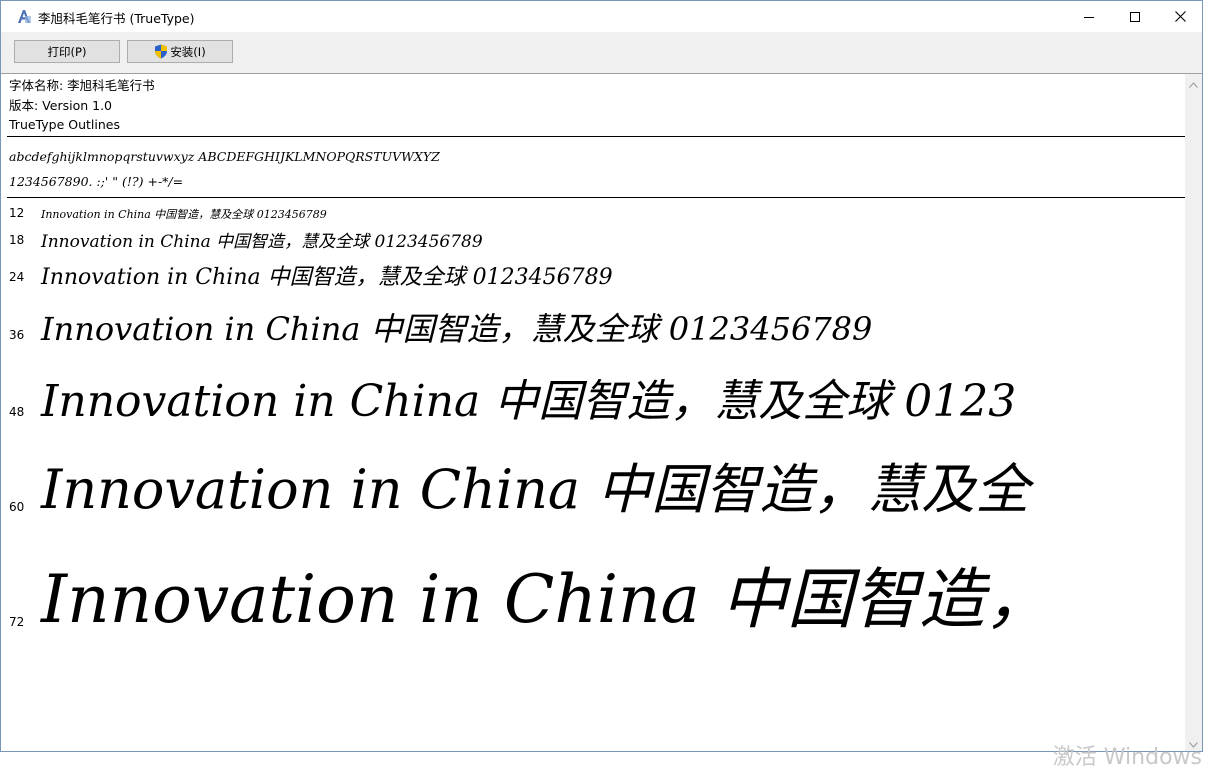 Image resolution: width=1210 pixels, height=771 pixels. Describe the element at coordinates (535, 489) in the screenshot. I see `sample-text: Innovation in China 中国智造，慧及全` at that location.